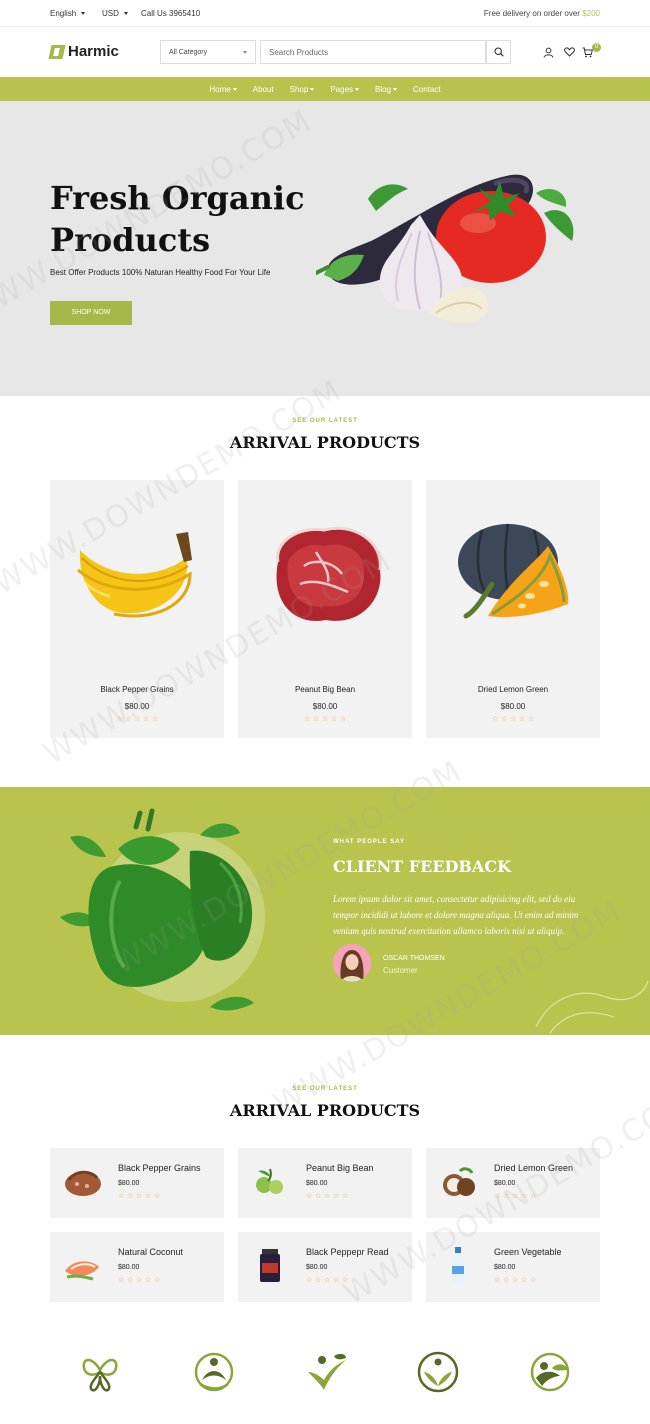 The image size is (650, 1424). I want to click on nav-shop: Shop, so click(302, 89).